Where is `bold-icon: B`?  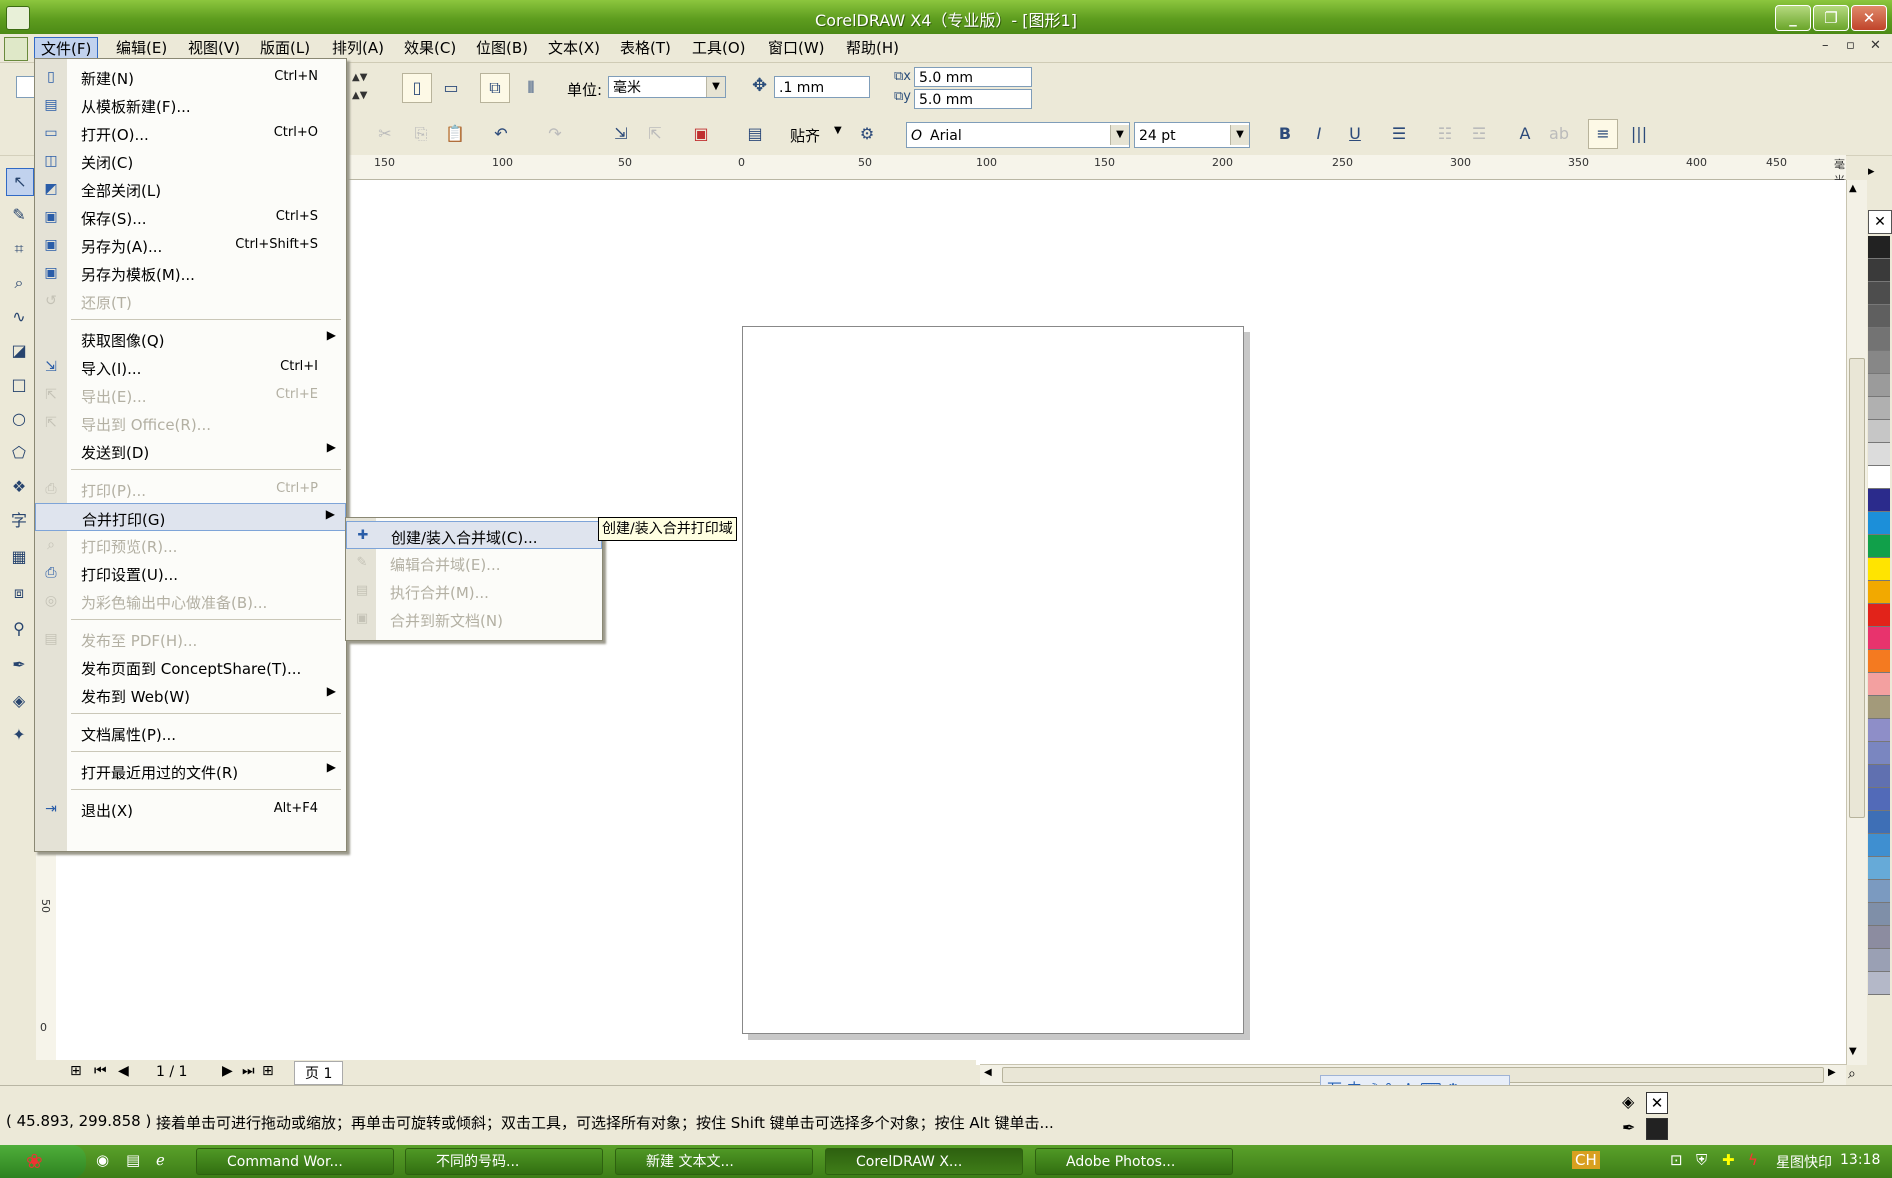 bold-icon: B is located at coordinates (1285, 134).